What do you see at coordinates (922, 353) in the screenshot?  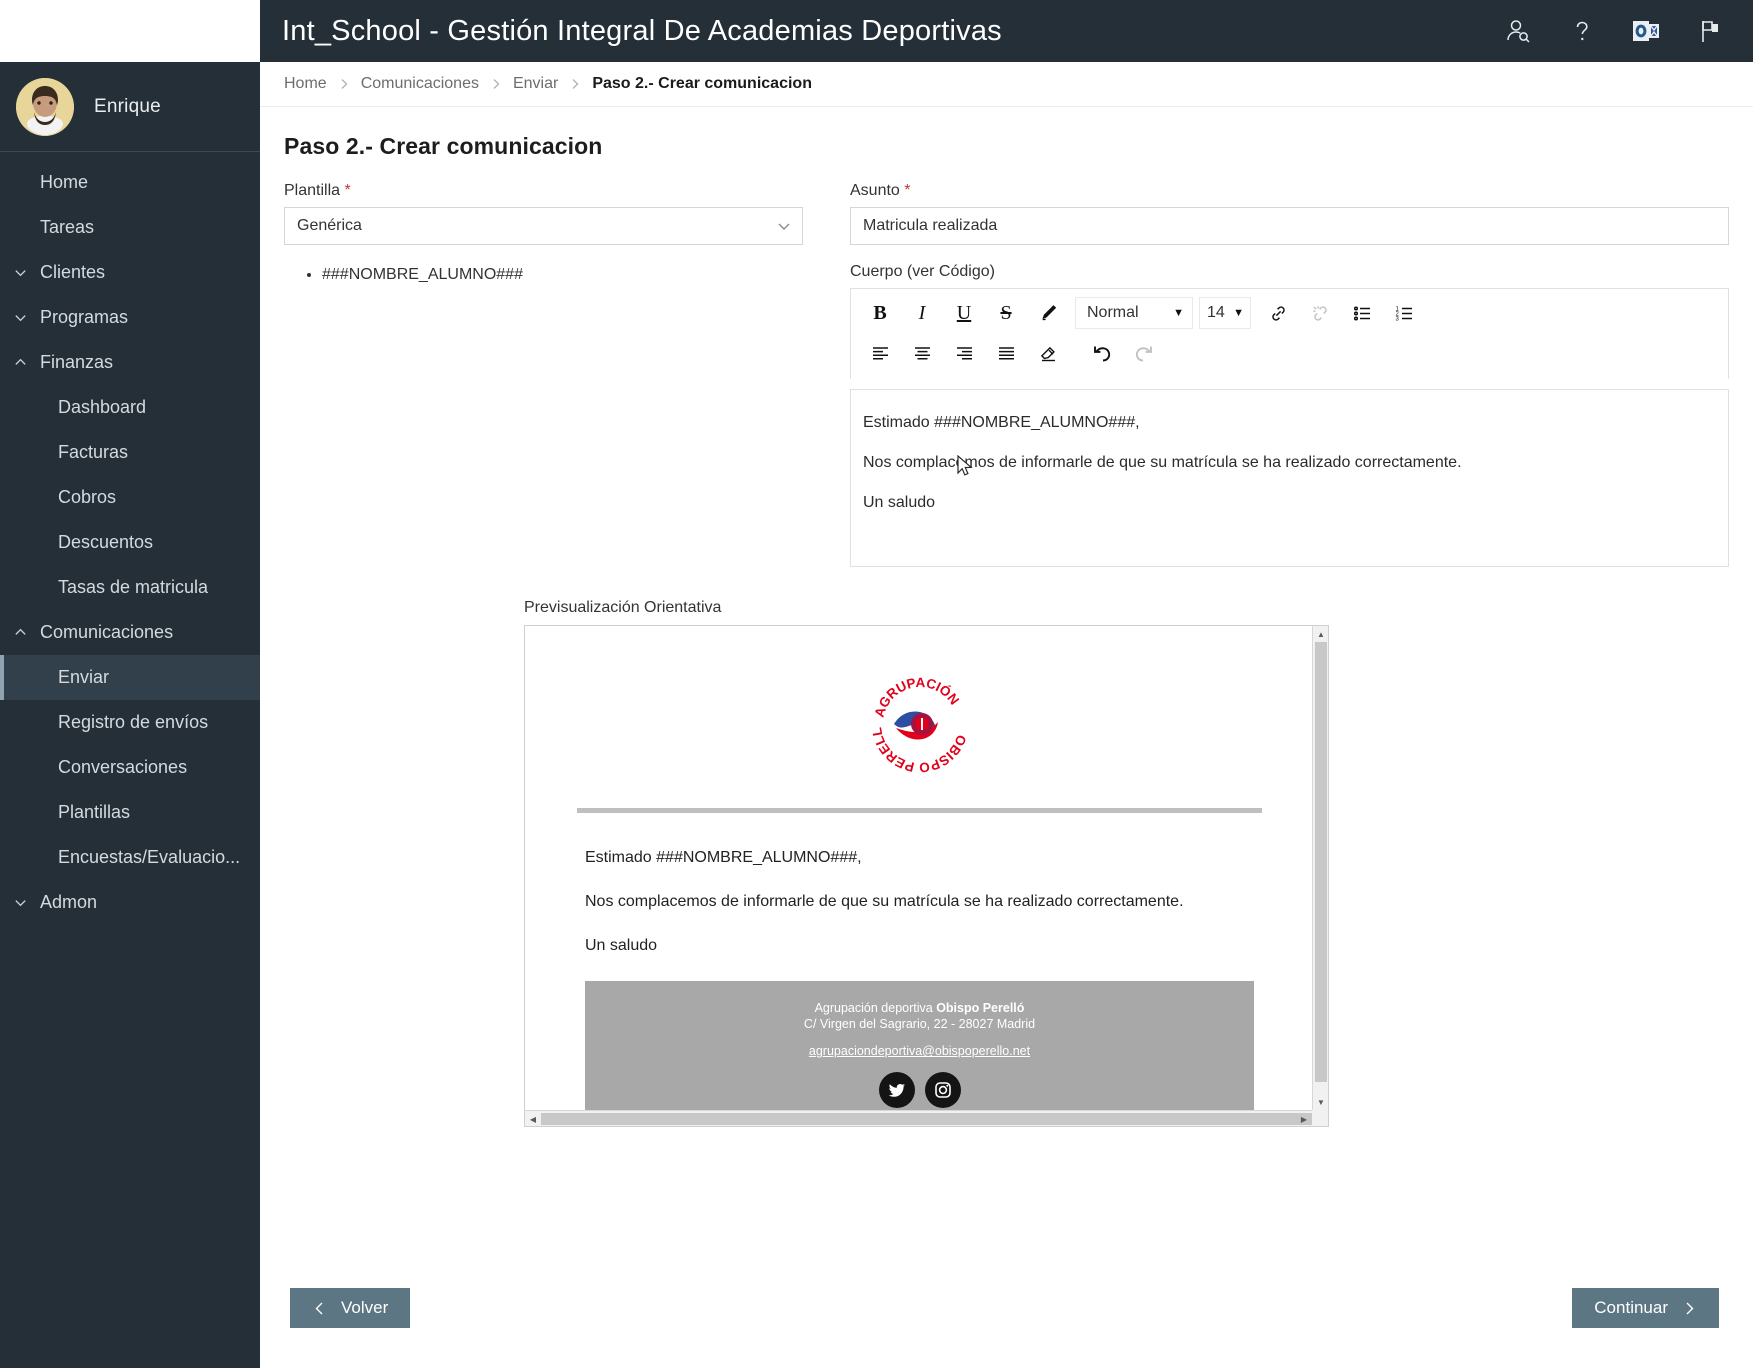 I see `align-center-button` at bounding box center [922, 353].